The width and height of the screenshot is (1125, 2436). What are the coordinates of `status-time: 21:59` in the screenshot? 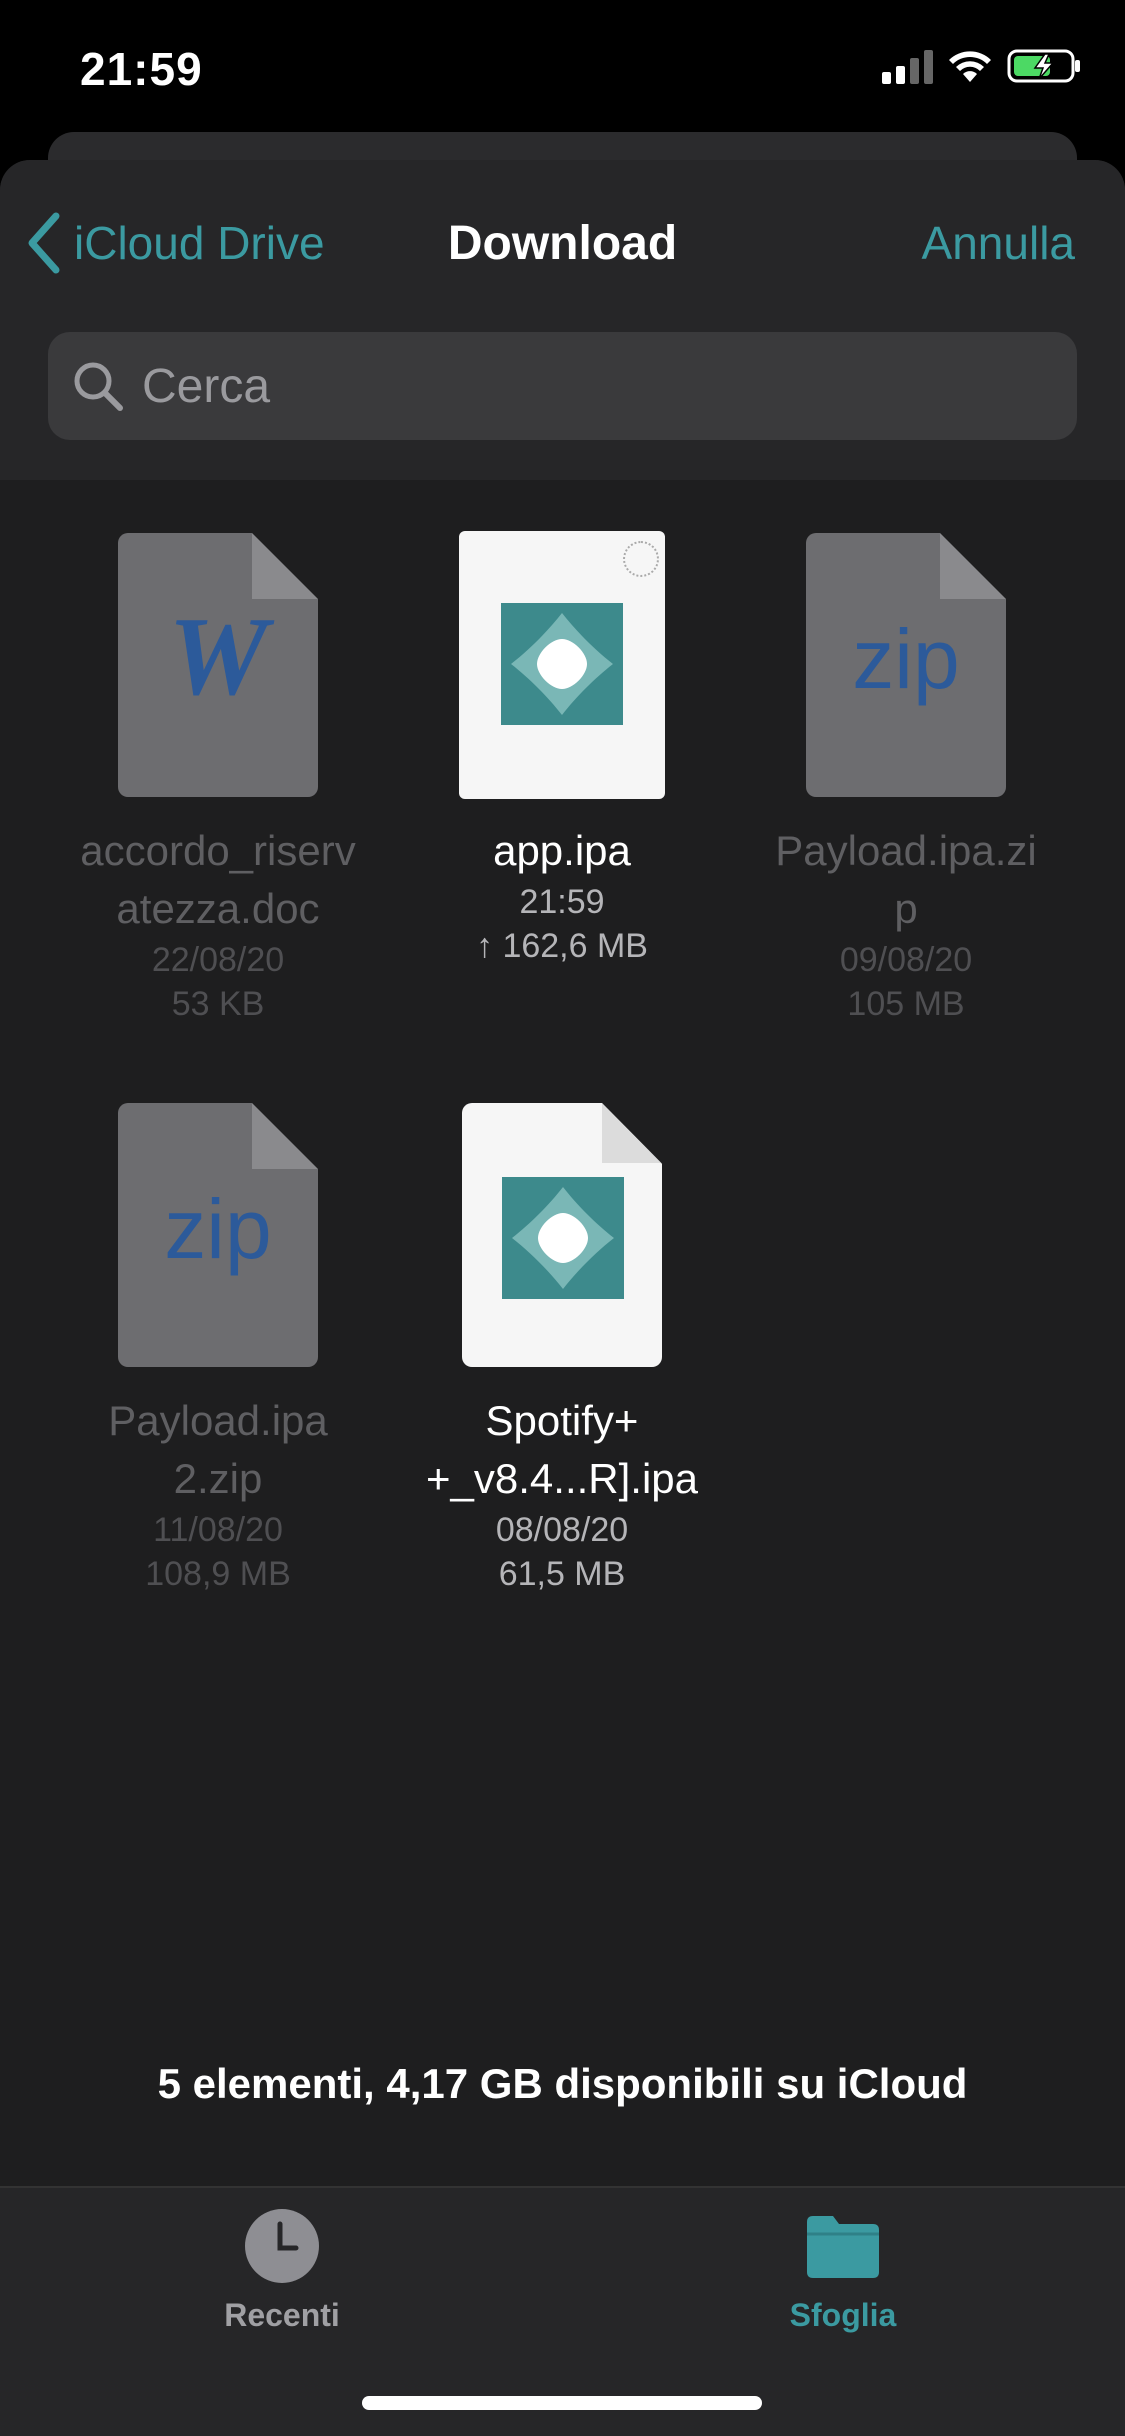 It's located at (141, 69).